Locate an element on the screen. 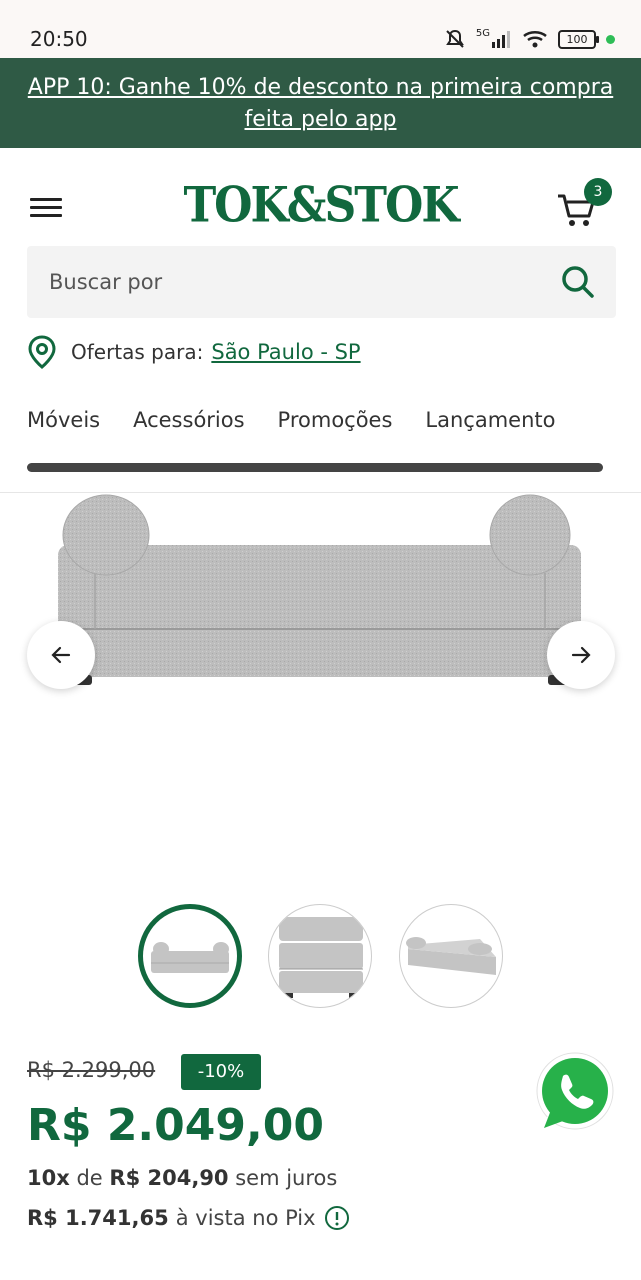  category-nav: Móveis Acessórios Promoções Lançamento is located at coordinates (307, 420).